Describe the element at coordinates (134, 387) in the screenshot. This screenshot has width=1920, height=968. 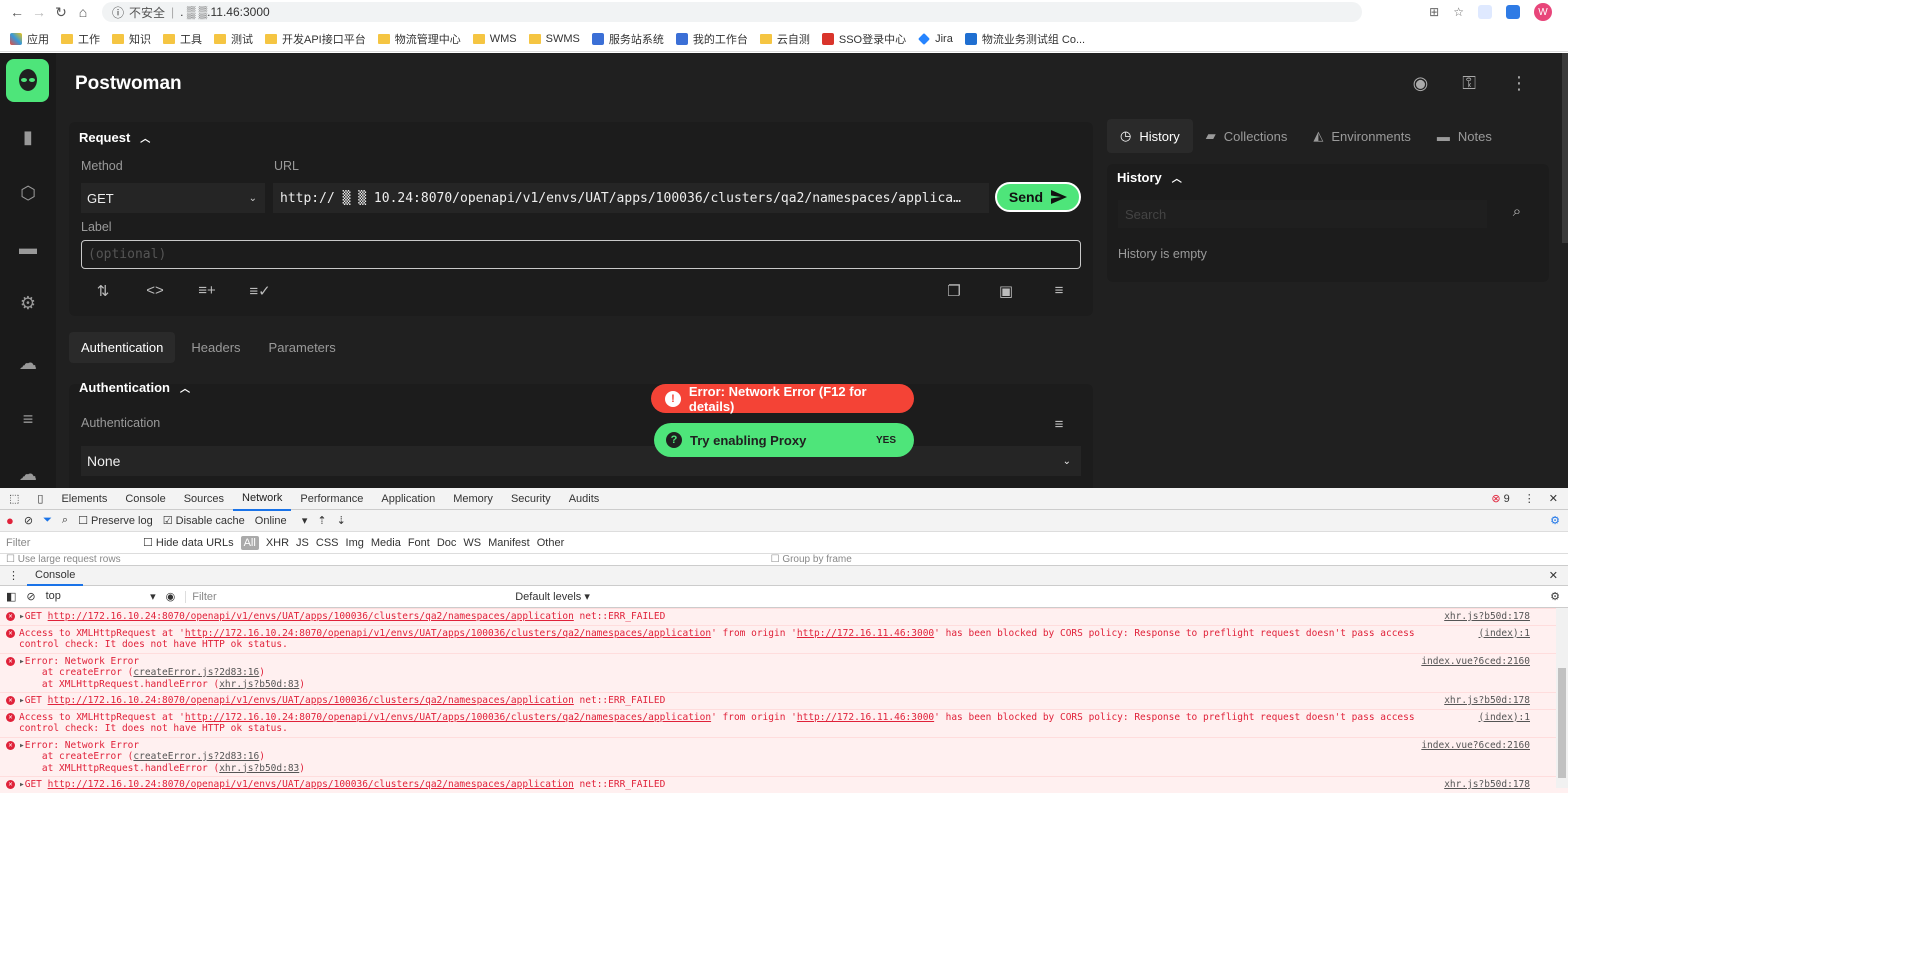
I see `authentication-section-header: Authentication ︿` at that location.